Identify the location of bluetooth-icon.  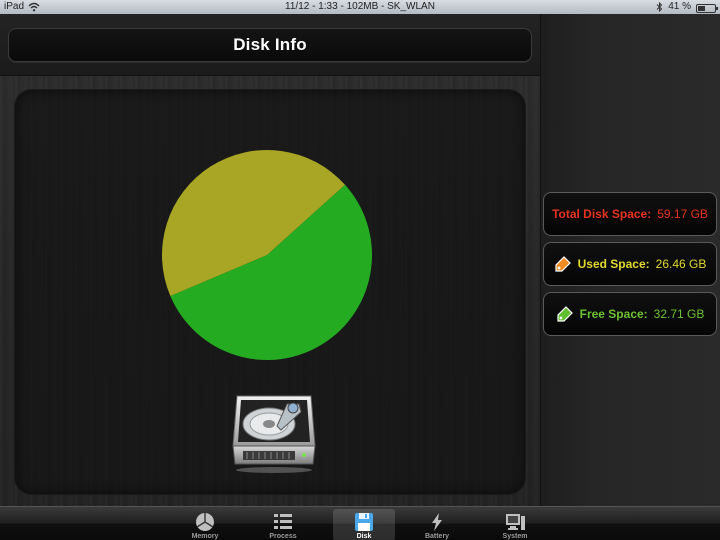
(659, 7).